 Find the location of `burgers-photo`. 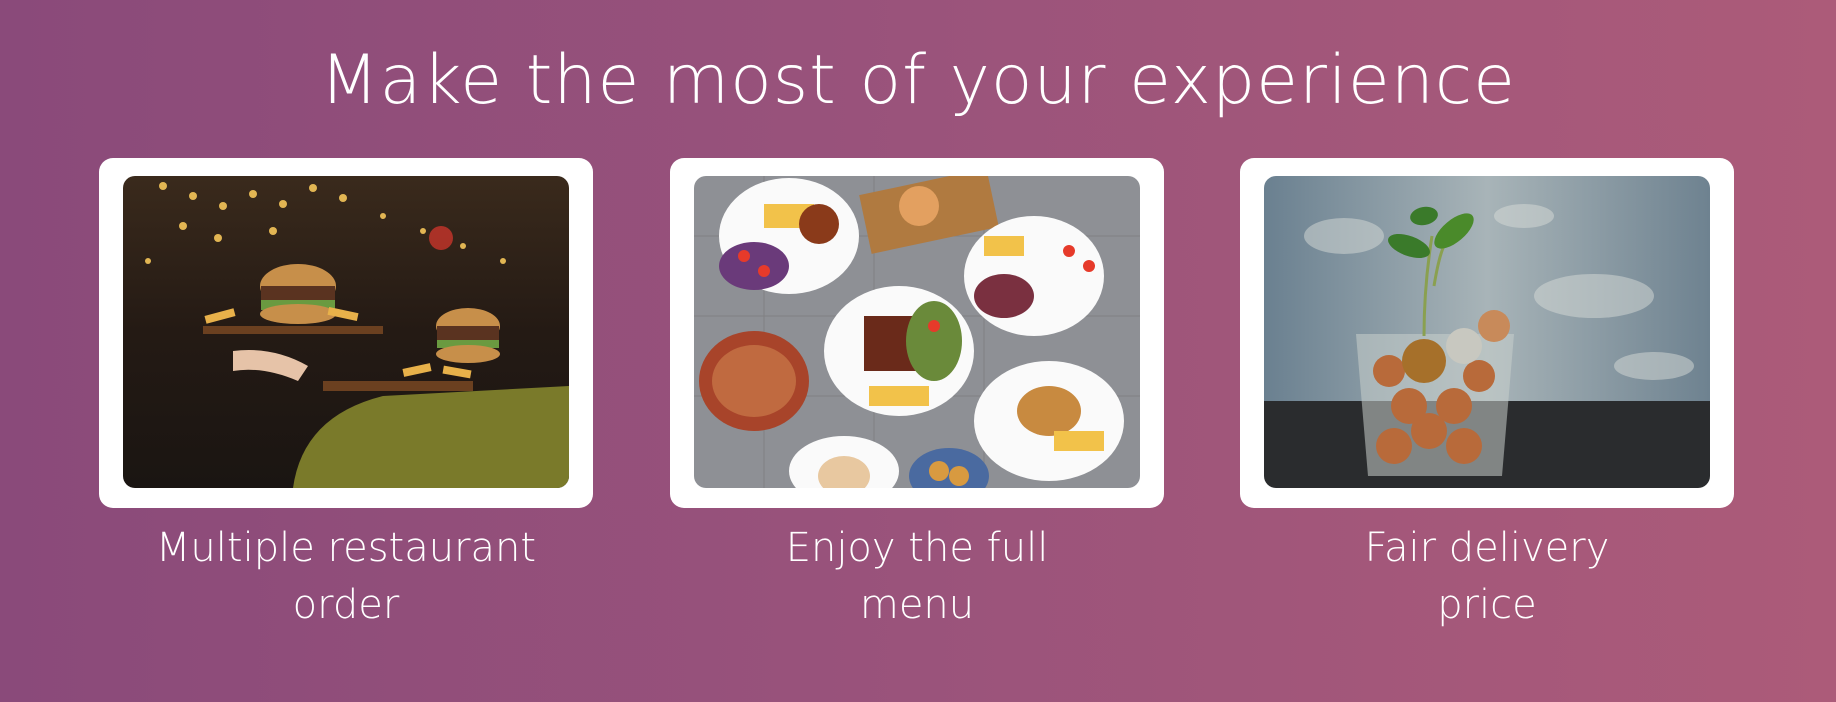

burgers-photo is located at coordinates (346, 332).